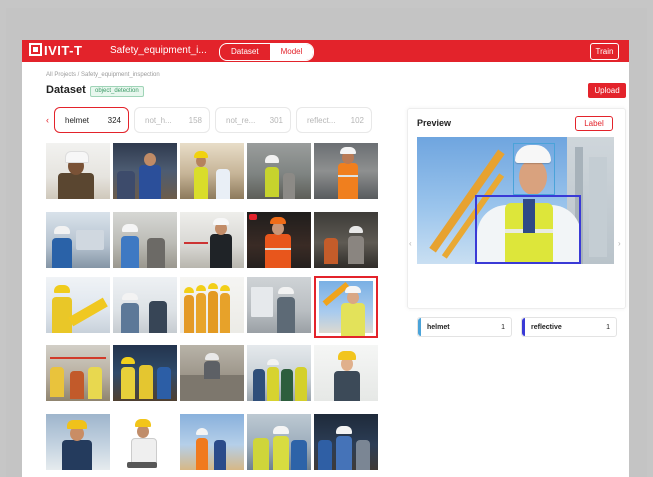 This screenshot has width=653, height=477. I want to click on annotation-label: reflective, so click(546, 327).